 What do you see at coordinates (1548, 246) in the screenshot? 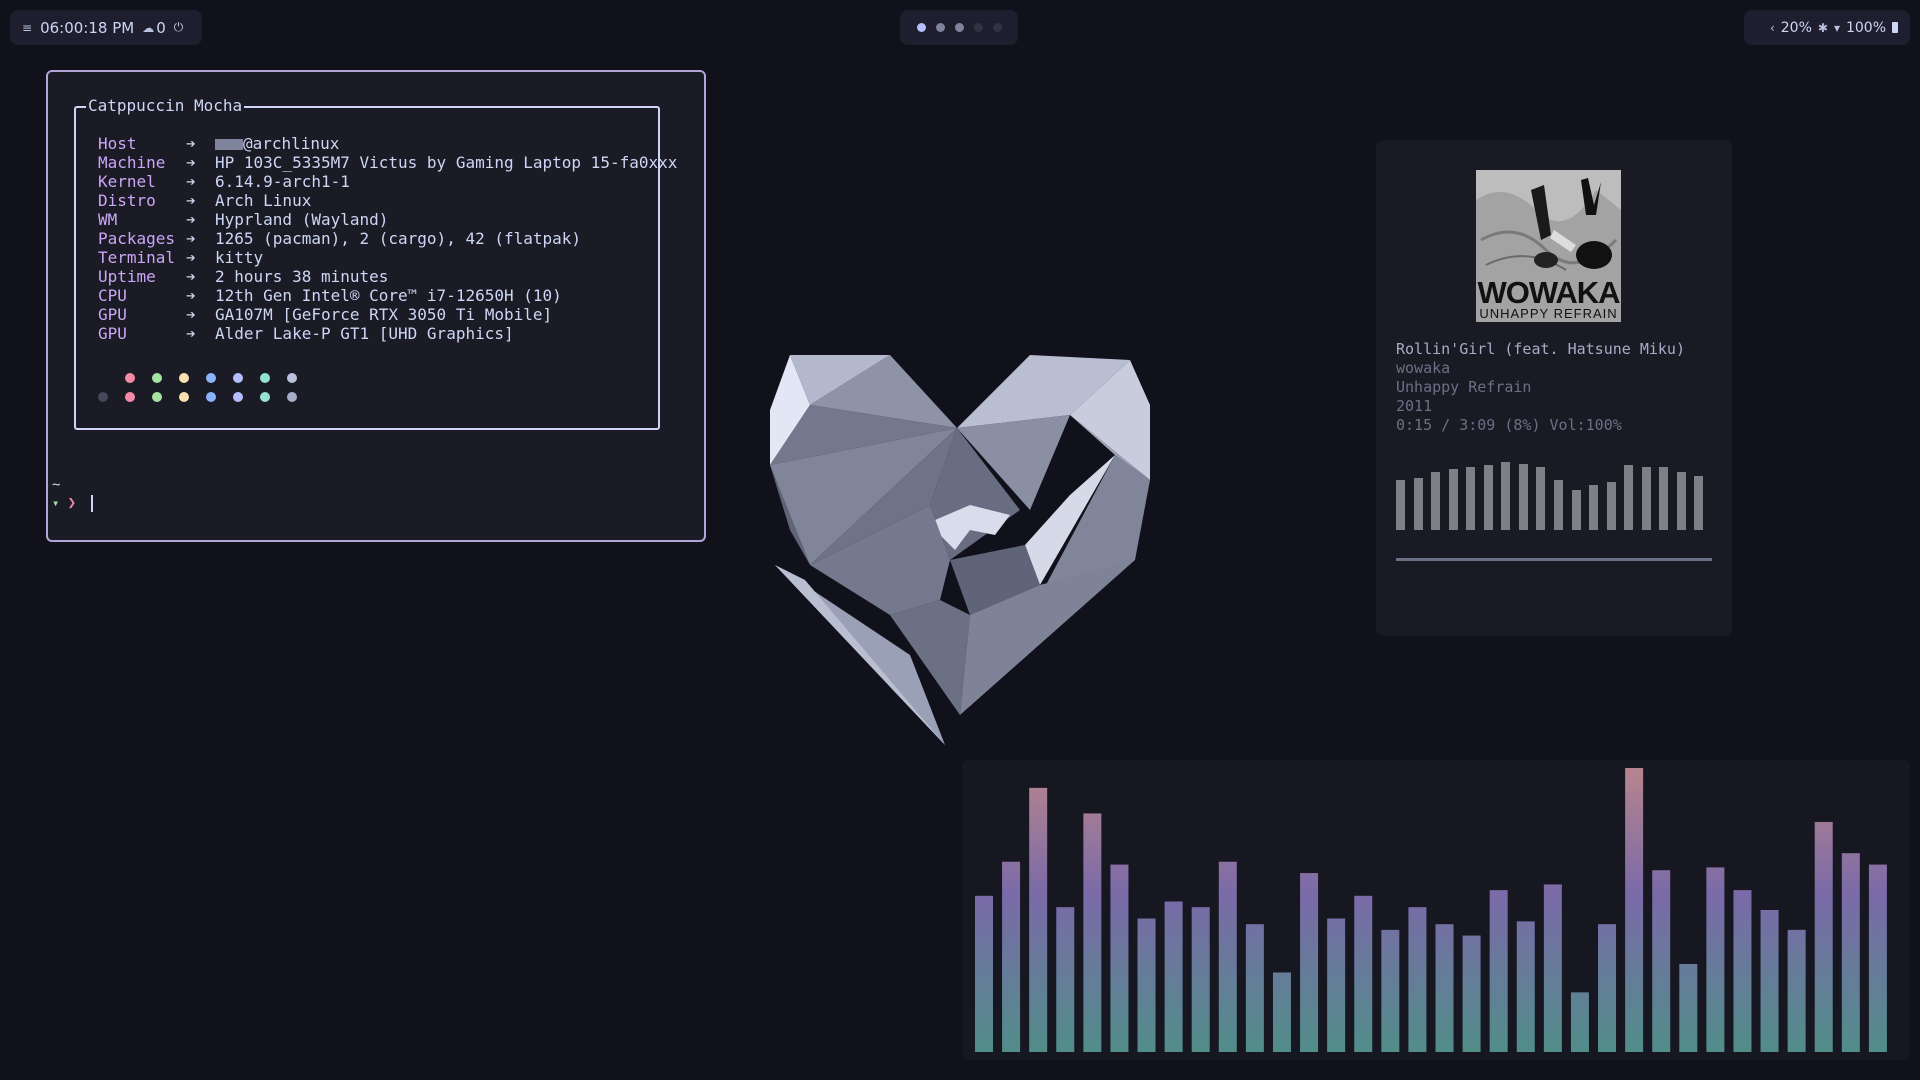
I see `album-cover: WOWAKA UNHAPPY REFRAIN` at bounding box center [1548, 246].